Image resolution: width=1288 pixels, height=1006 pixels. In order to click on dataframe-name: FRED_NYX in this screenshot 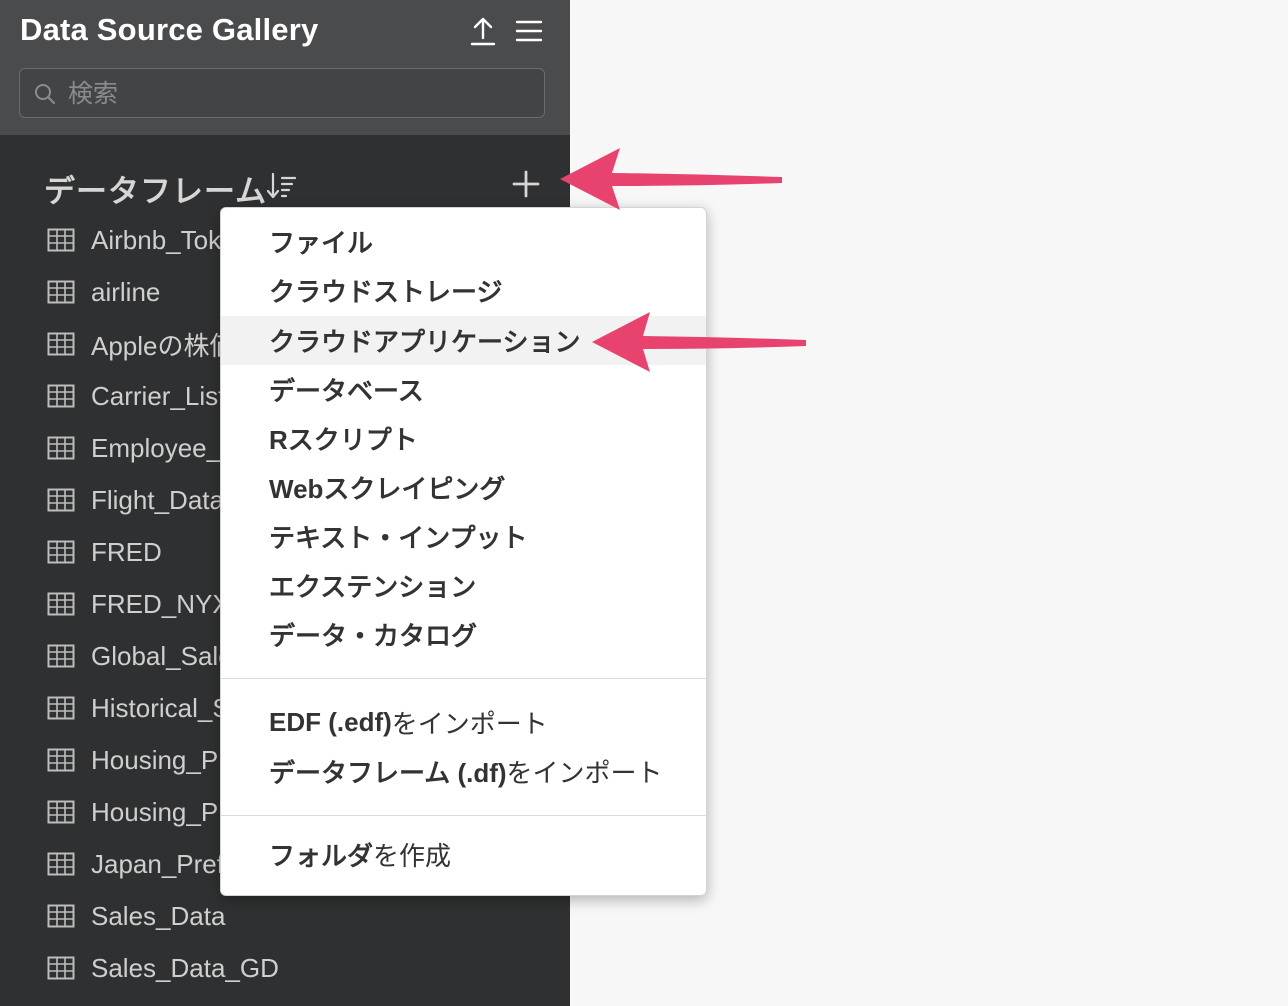, I will do `click(160, 603)`.